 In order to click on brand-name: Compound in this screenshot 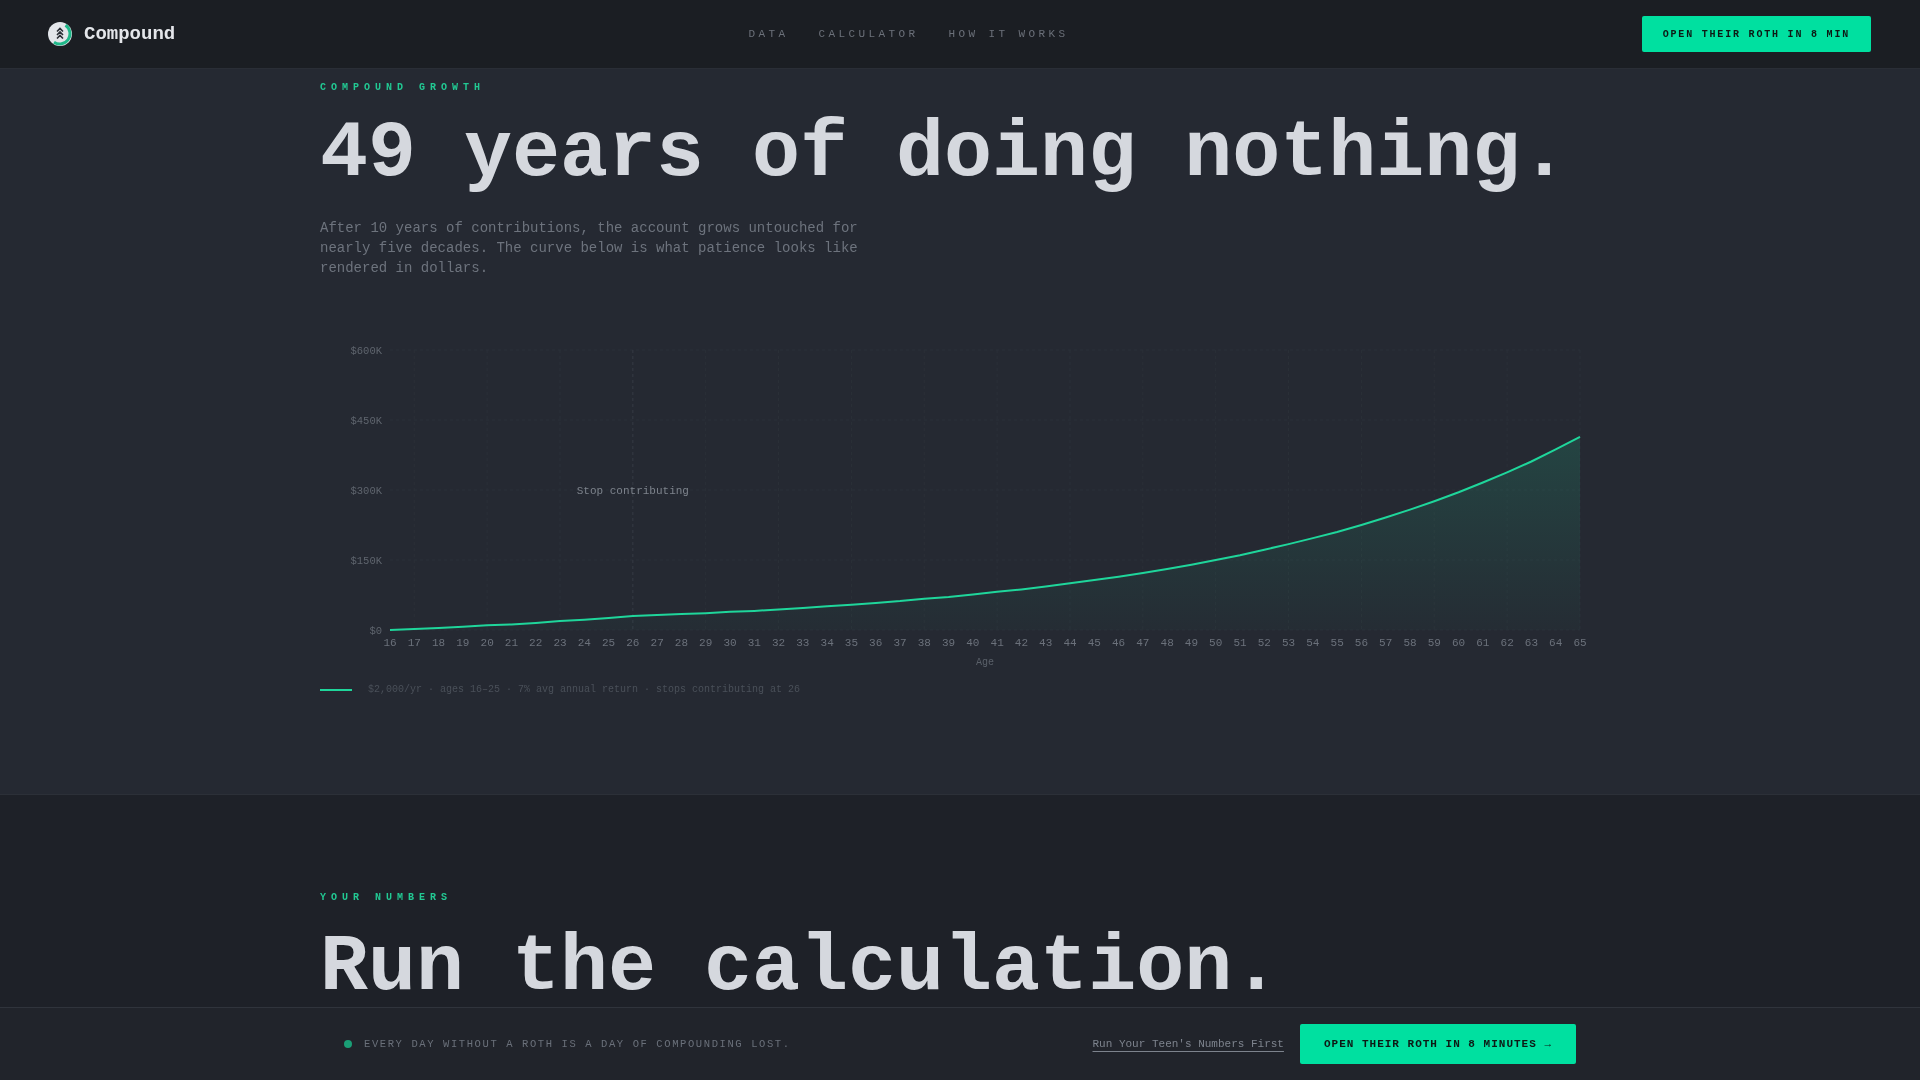, I will do `click(130, 34)`.